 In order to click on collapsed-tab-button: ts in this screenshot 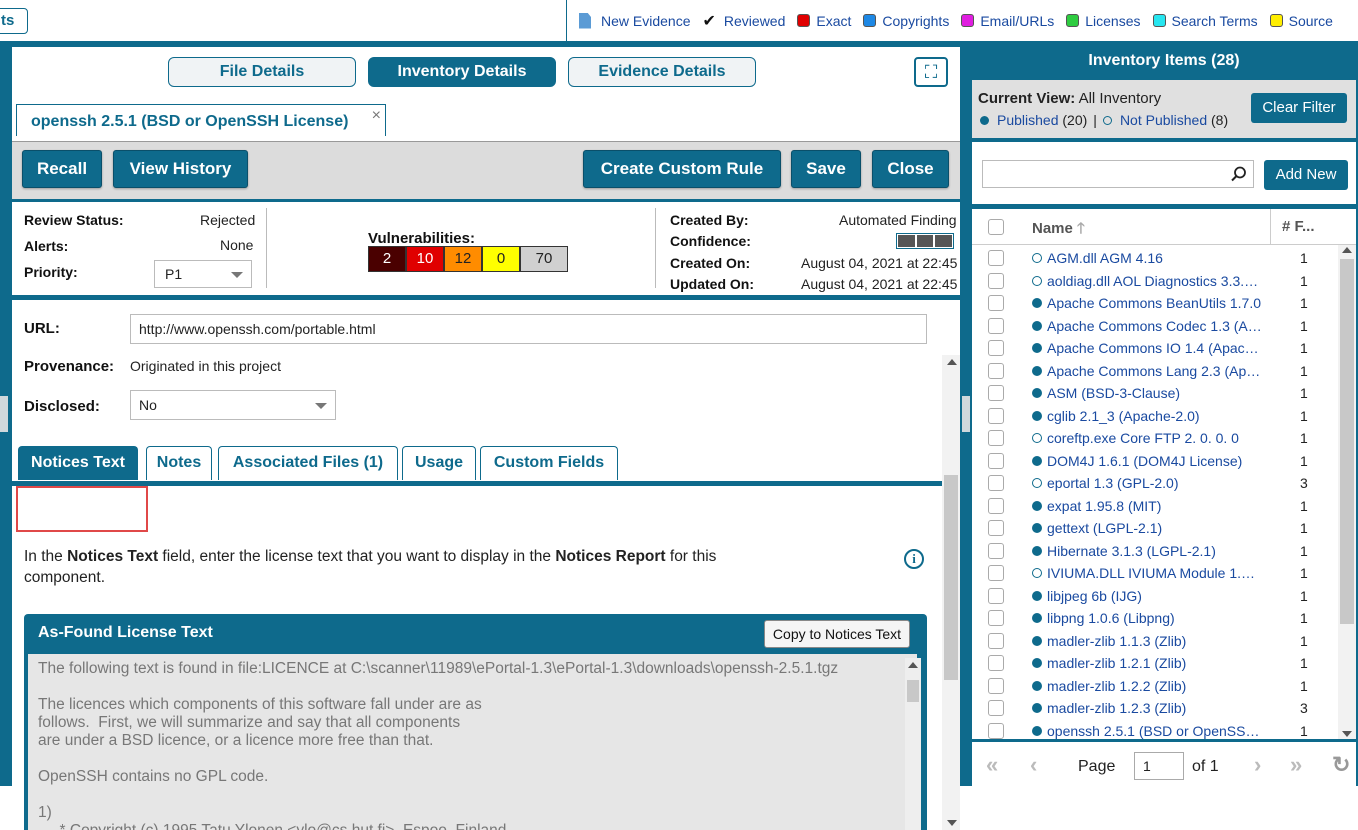, I will do `click(14, 21)`.